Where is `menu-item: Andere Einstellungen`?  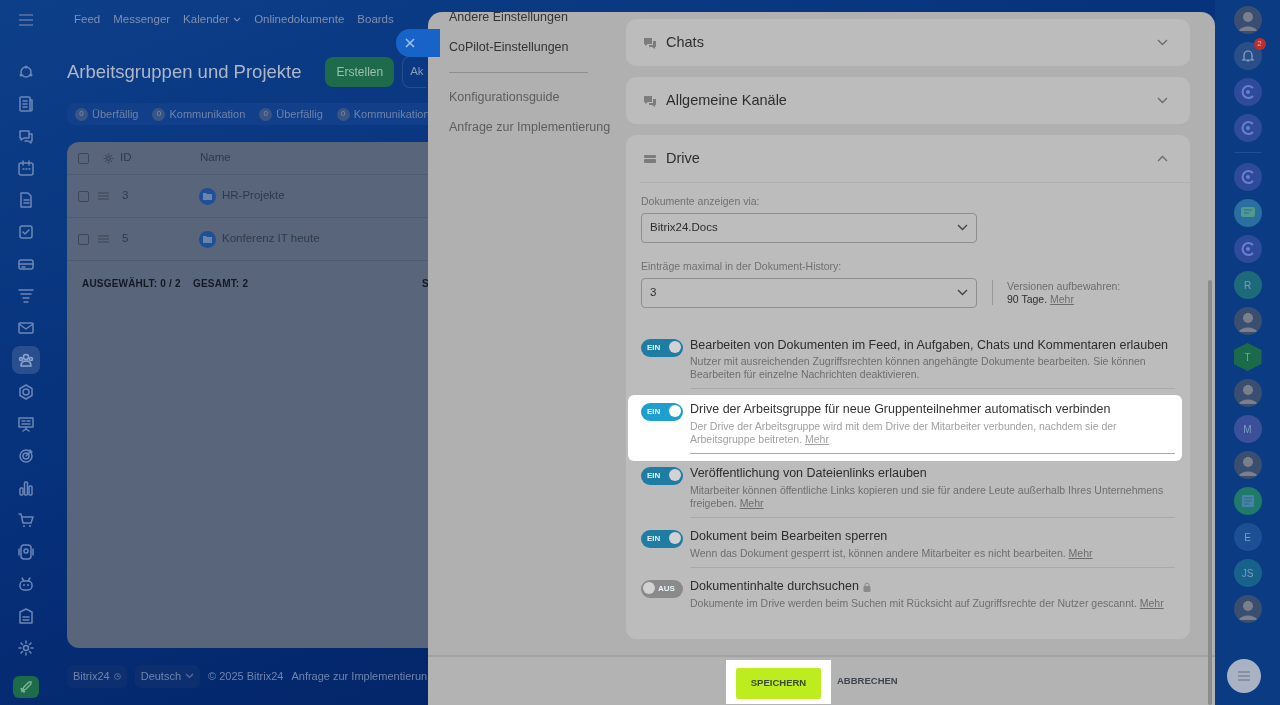
menu-item: Andere Einstellungen is located at coordinates (508, 19).